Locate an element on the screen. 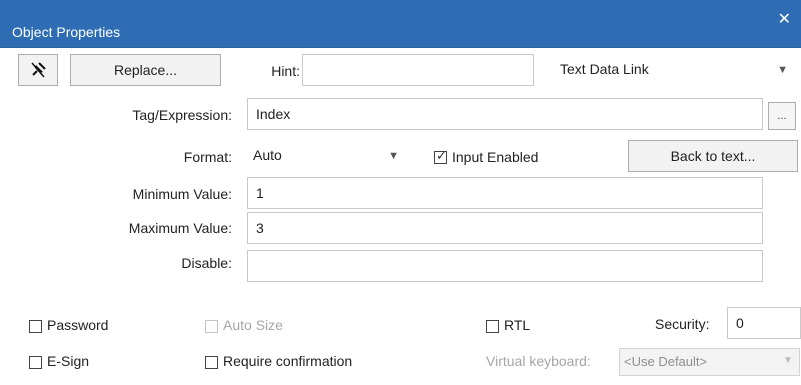 The width and height of the screenshot is (801, 385). hint-label: Hint: is located at coordinates (285, 71).